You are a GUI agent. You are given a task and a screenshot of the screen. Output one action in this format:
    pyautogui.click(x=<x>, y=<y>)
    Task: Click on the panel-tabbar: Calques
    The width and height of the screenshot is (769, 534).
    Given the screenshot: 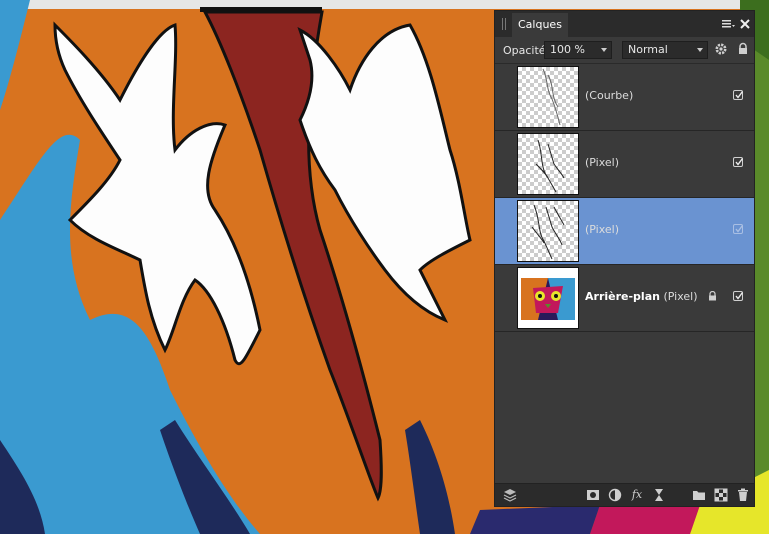 What is the action you would take?
    pyautogui.click(x=624, y=24)
    